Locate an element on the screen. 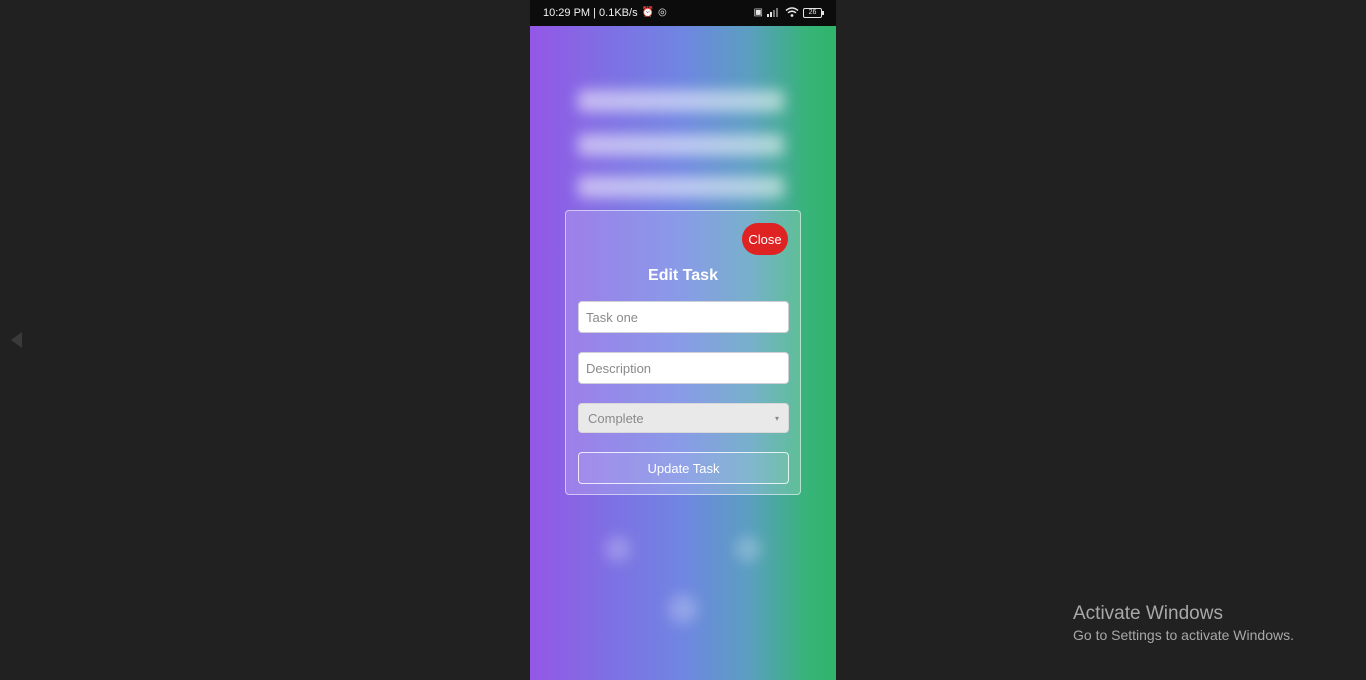 The image size is (1366, 680). modal-title: Edit Task is located at coordinates (683, 275).